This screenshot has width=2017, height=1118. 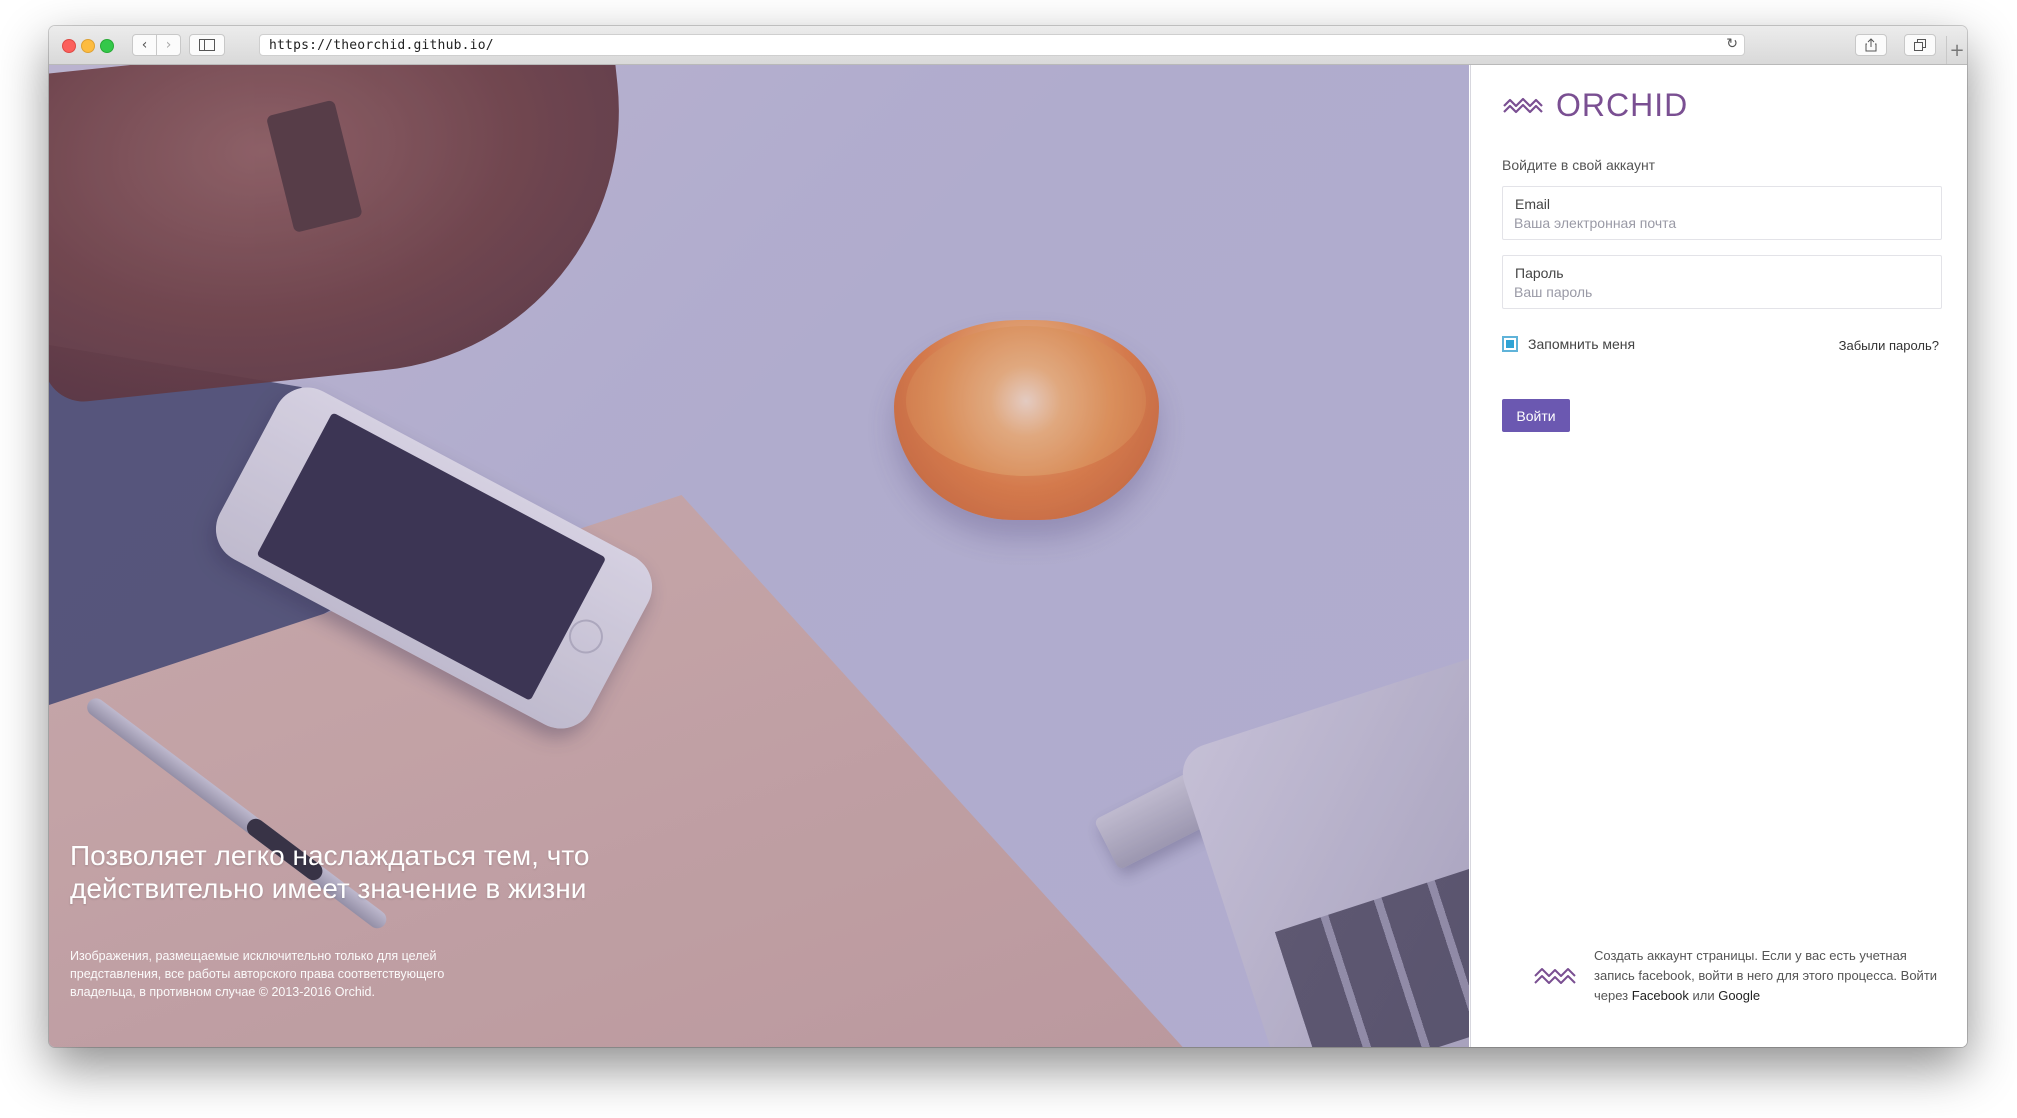 I want to click on password-field: Пароль, so click(x=1722, y=282).